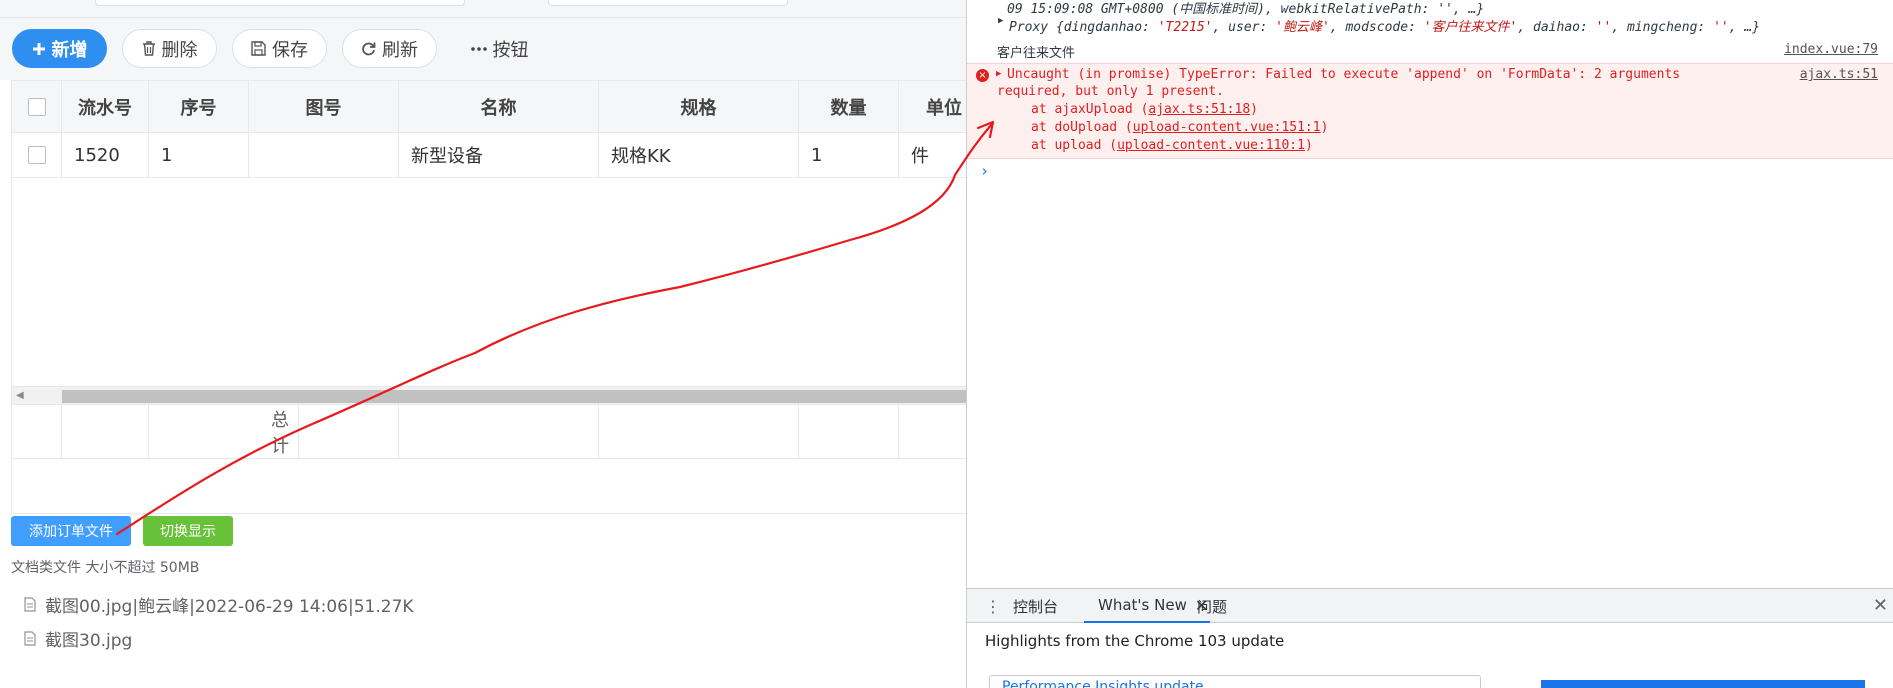  I want to click on stack-frame: at doUpload (upload-content.vue:151:1), so click(1179, 127).